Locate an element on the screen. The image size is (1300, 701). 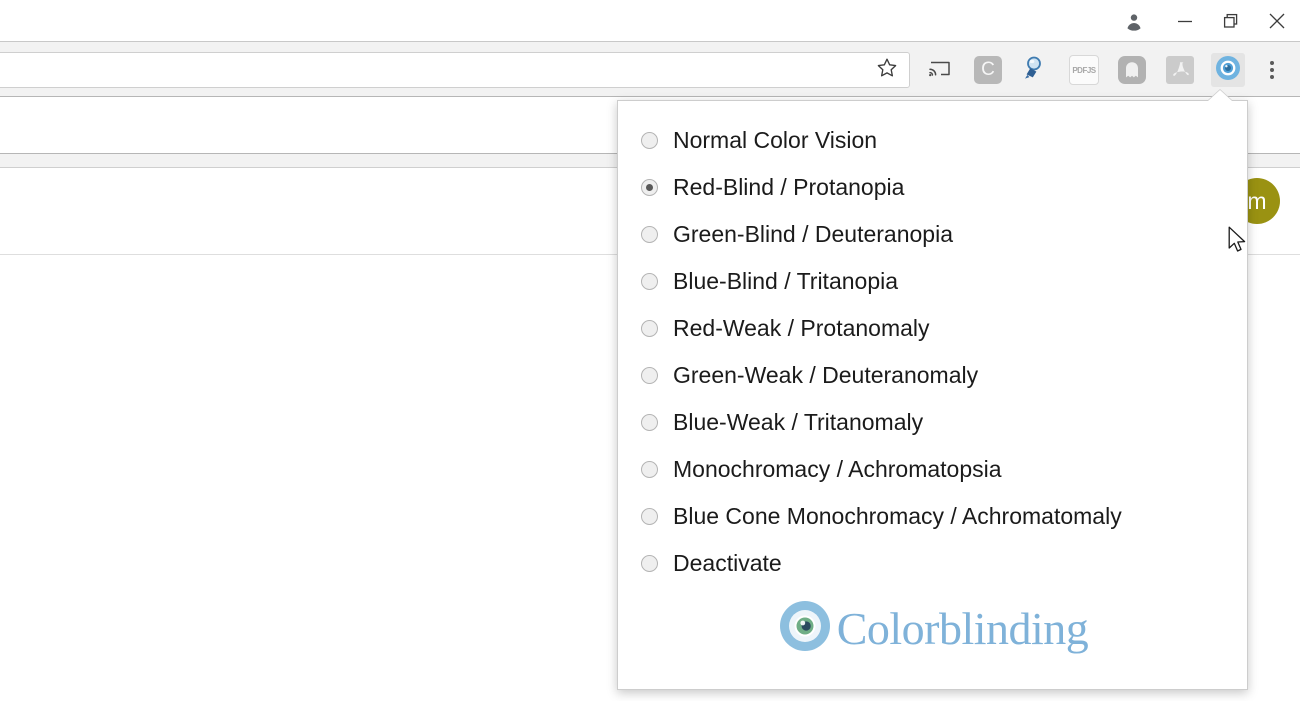
c-extension-icon: C is located at coordinates (988, 70).